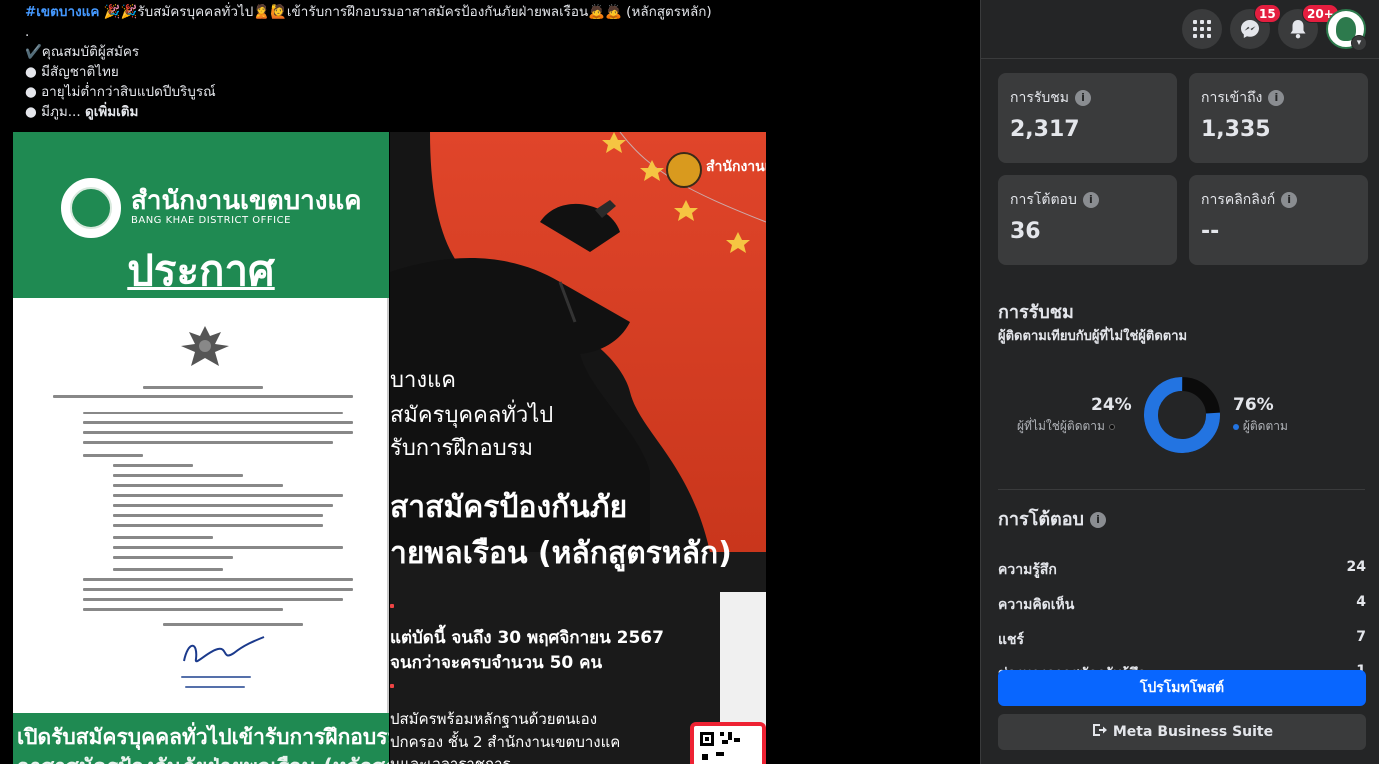 The width and height of the screenshot is (1379, 764). I want to click on engagement-value: 7, so click(1361, 637).